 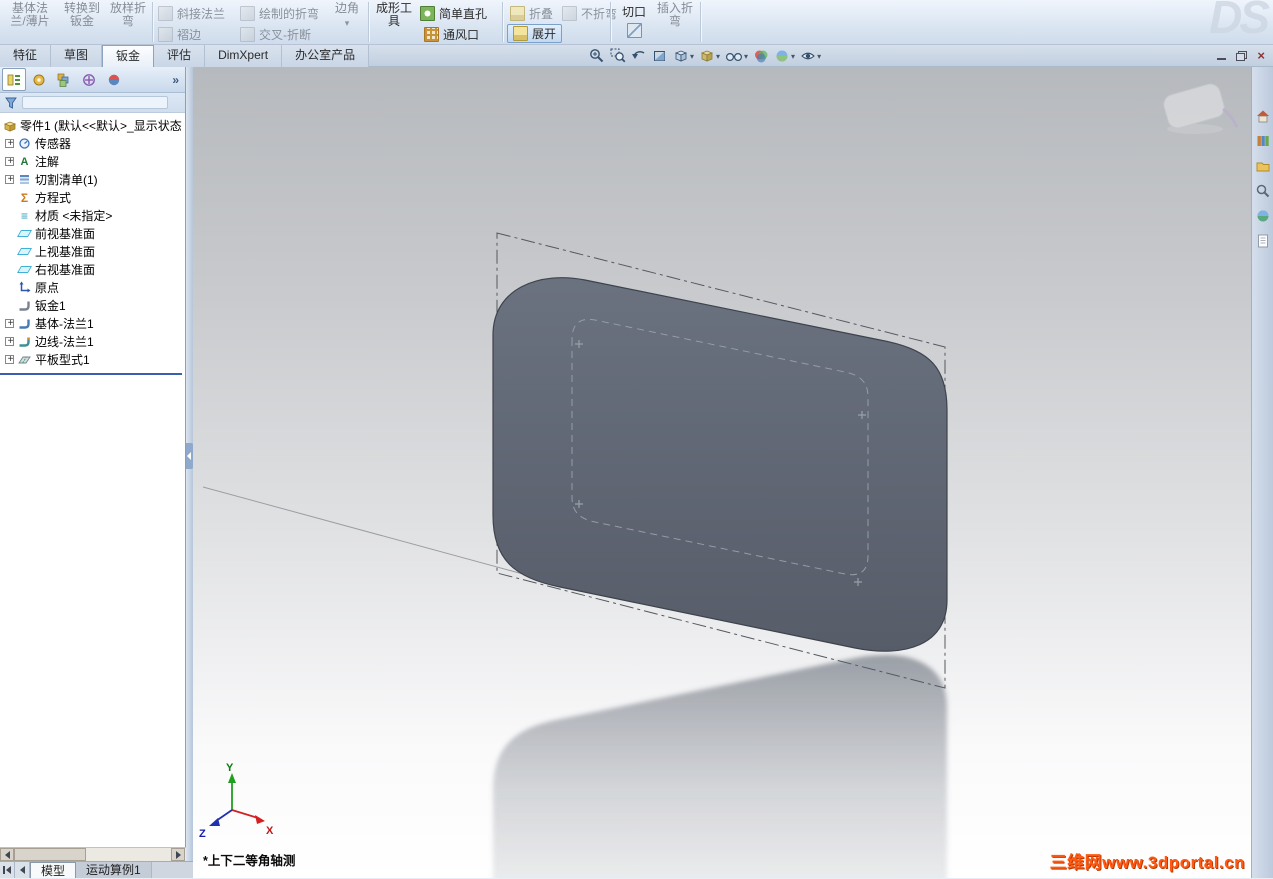 I want to click on tree-item-equations: Σ 方程式, so click(x=93, y=197).